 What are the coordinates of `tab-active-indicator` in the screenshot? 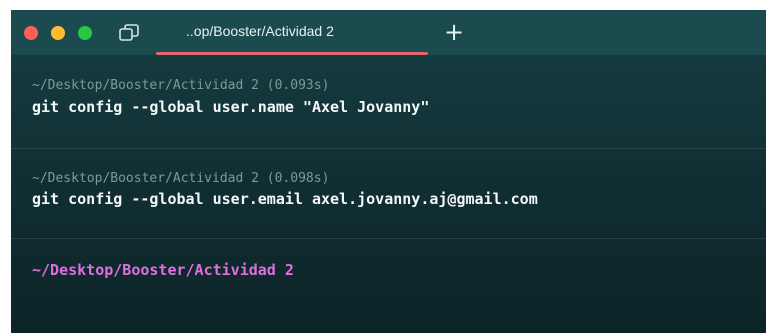 It's located at (292, 53).